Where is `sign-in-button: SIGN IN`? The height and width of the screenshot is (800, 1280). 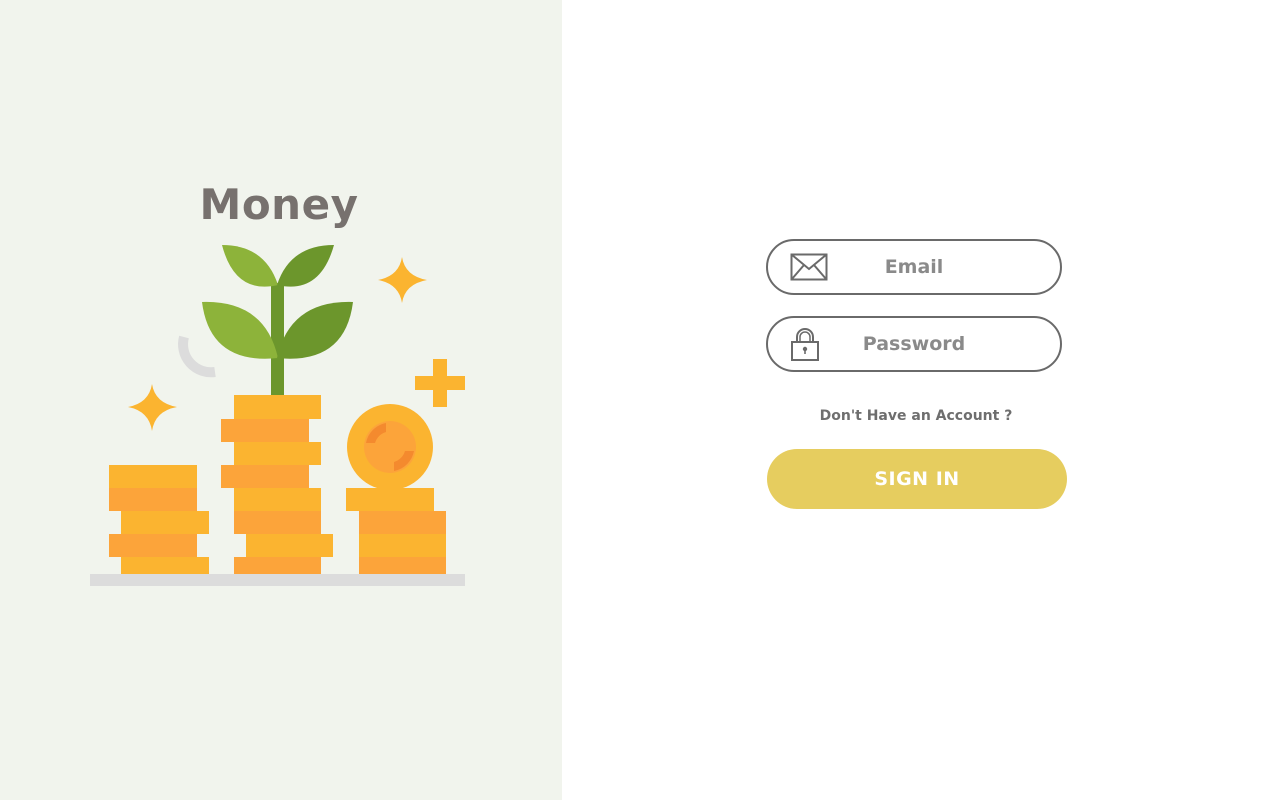
sign-in-button: SIGN IN is located at coordinates (917, 479).